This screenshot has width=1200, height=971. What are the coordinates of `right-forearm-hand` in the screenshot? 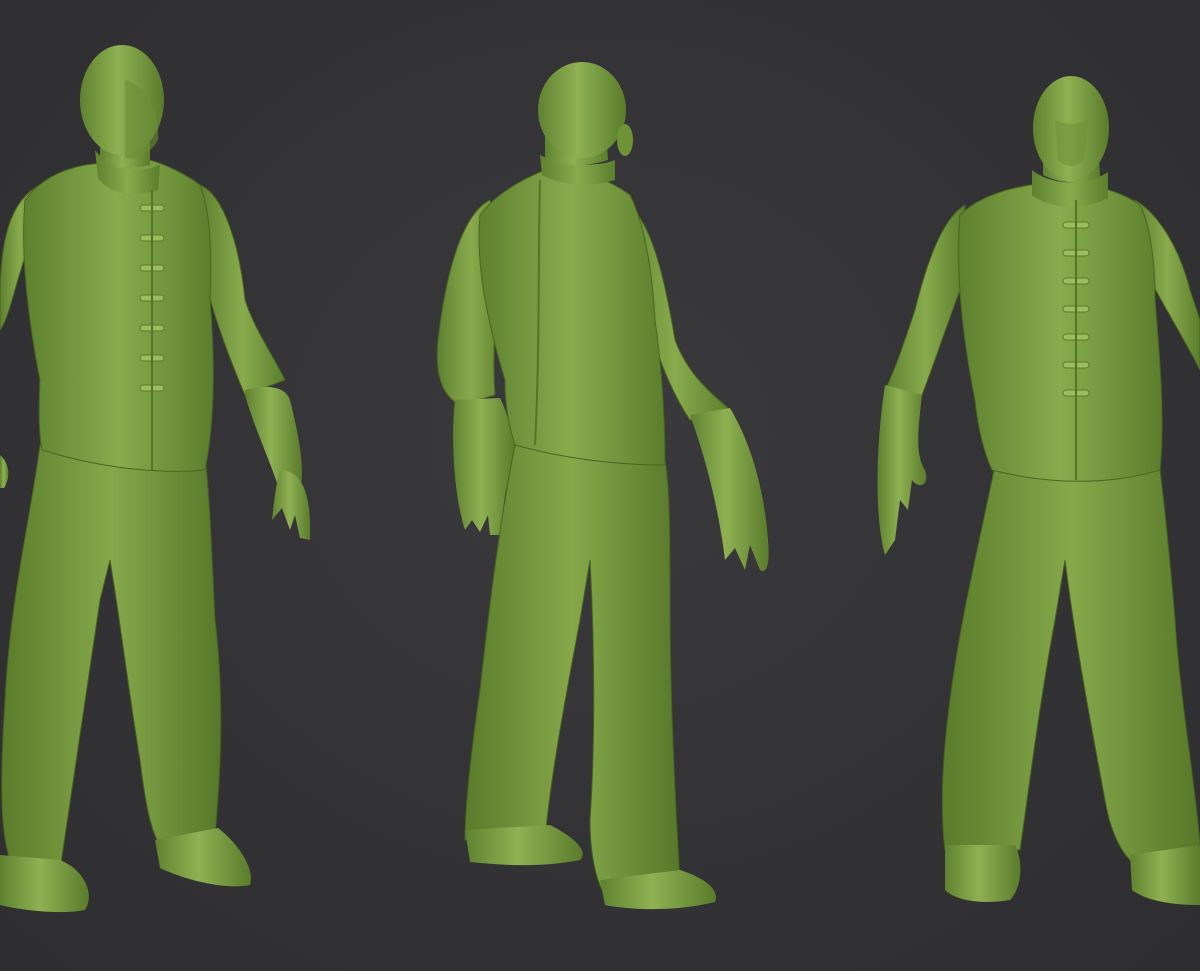 It's located at (729, 489).